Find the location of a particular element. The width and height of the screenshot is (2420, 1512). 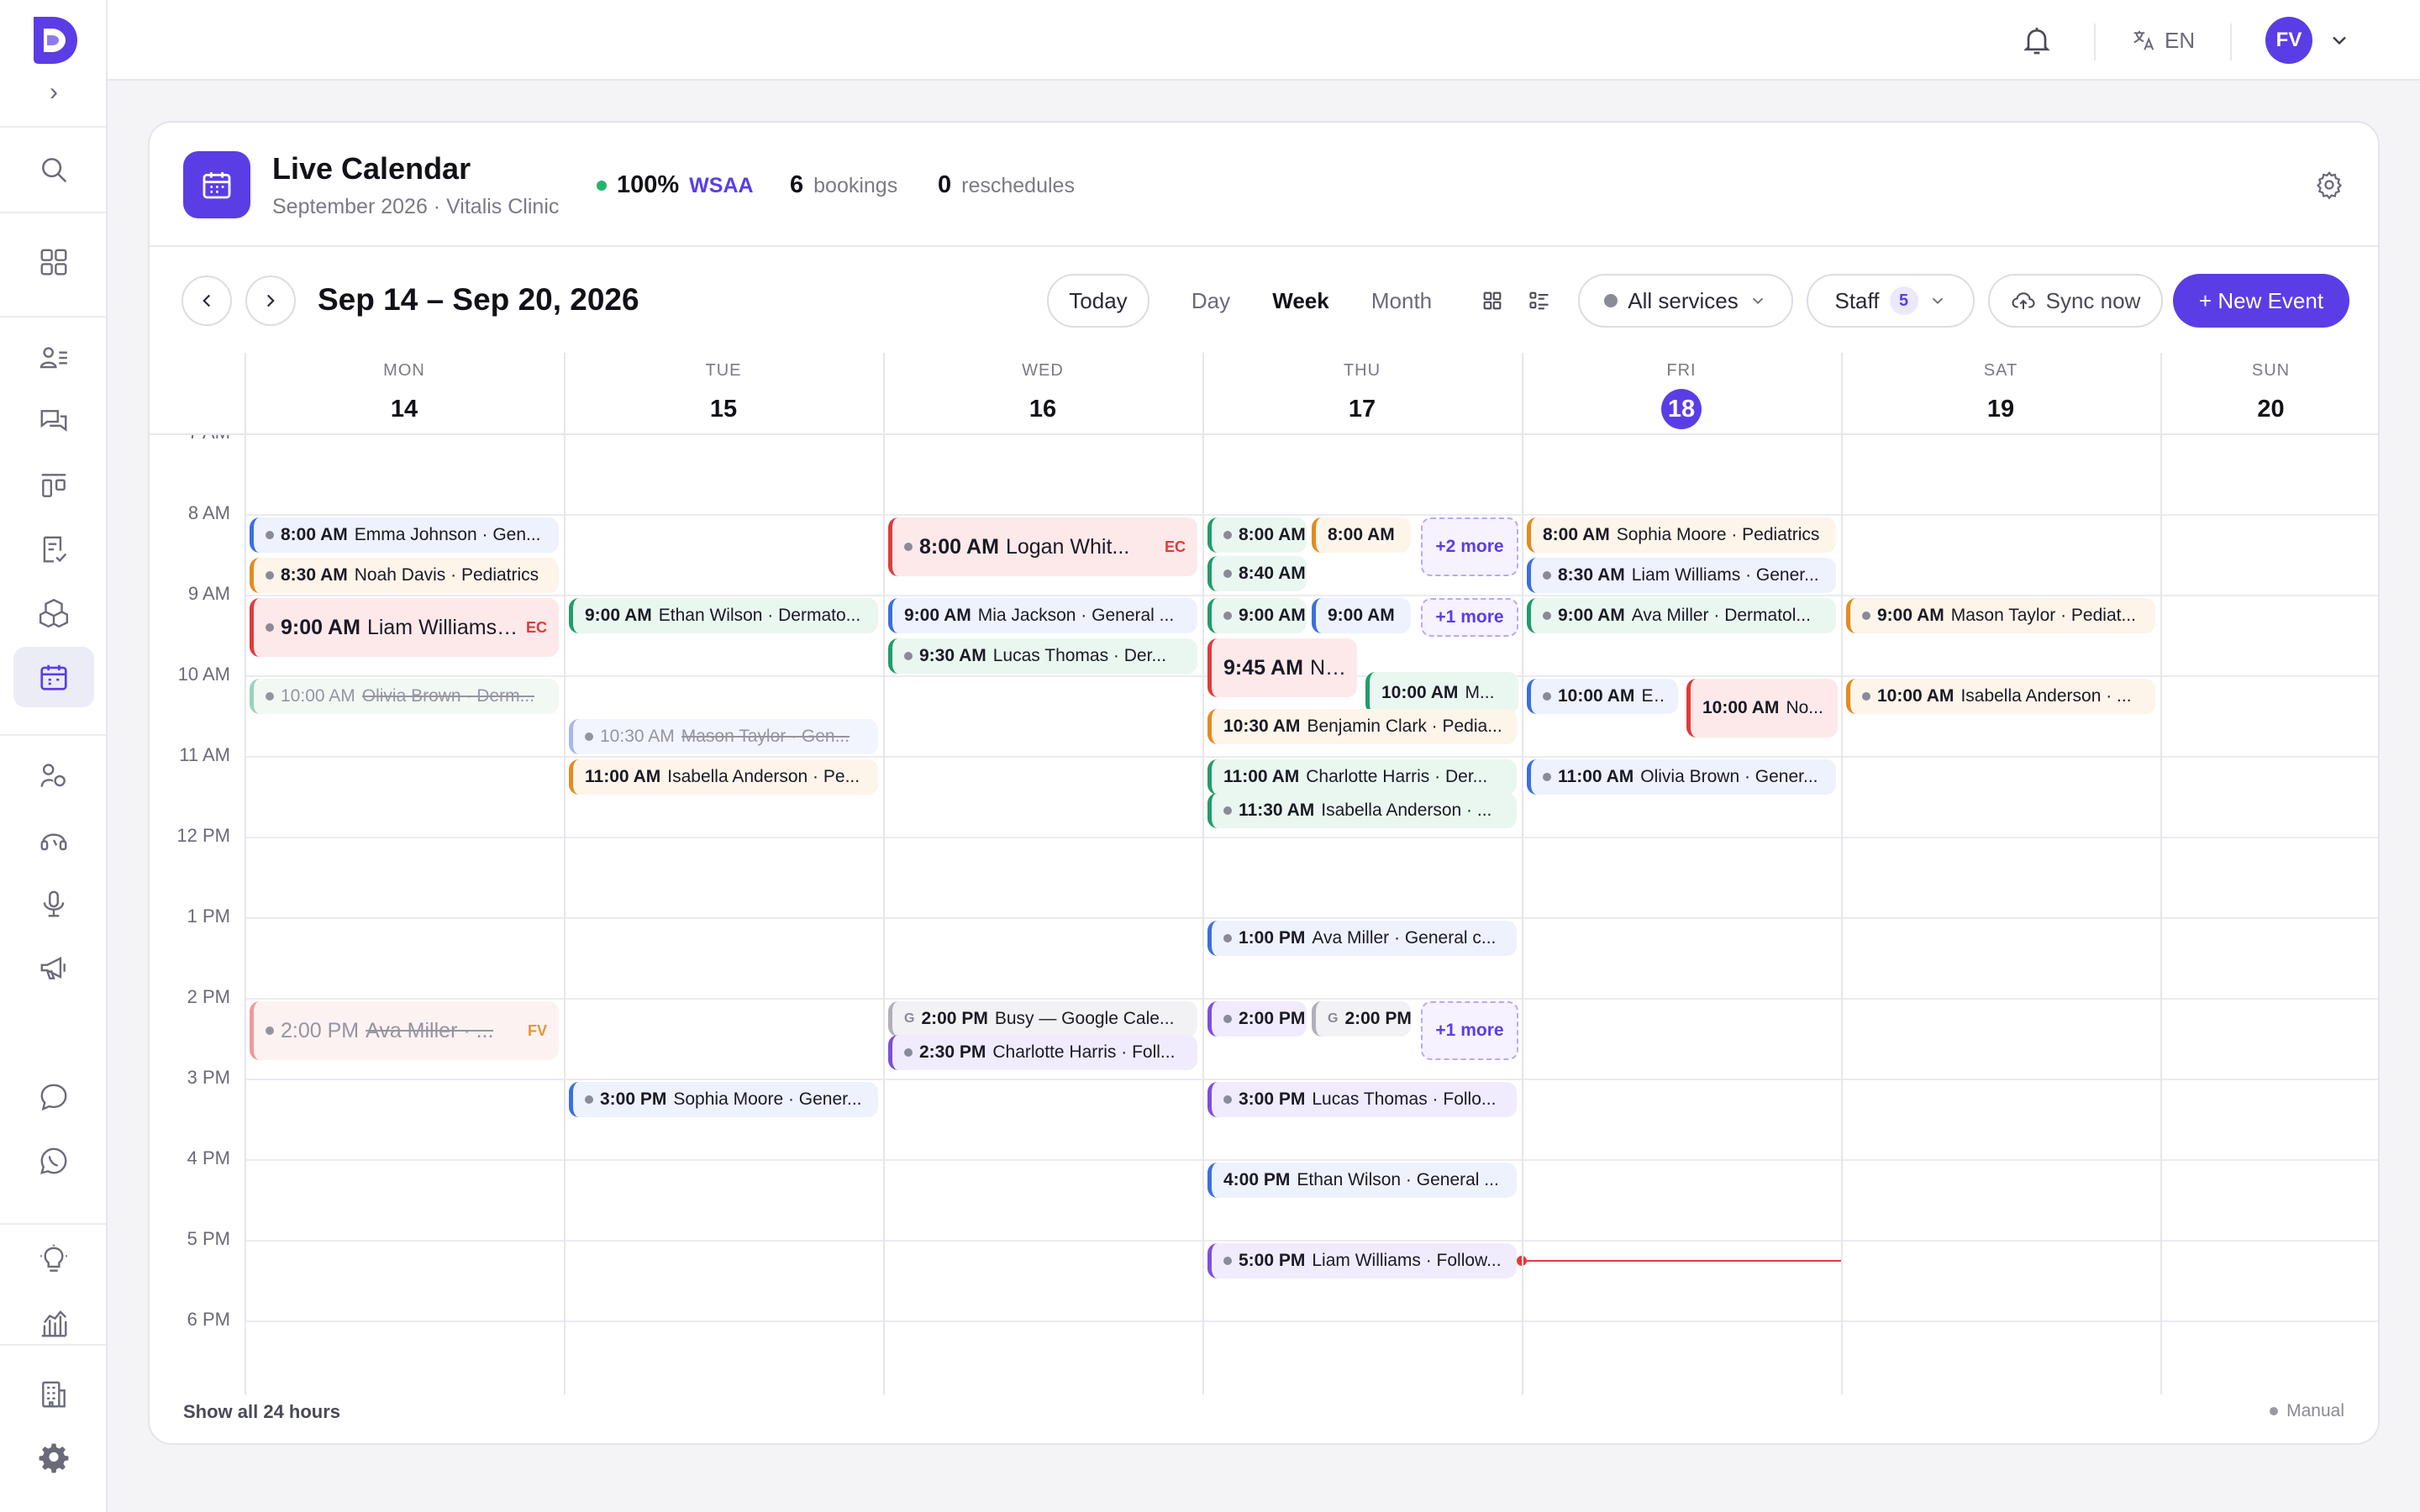

whatsapp-icon is located at coordinates (54, 1161).